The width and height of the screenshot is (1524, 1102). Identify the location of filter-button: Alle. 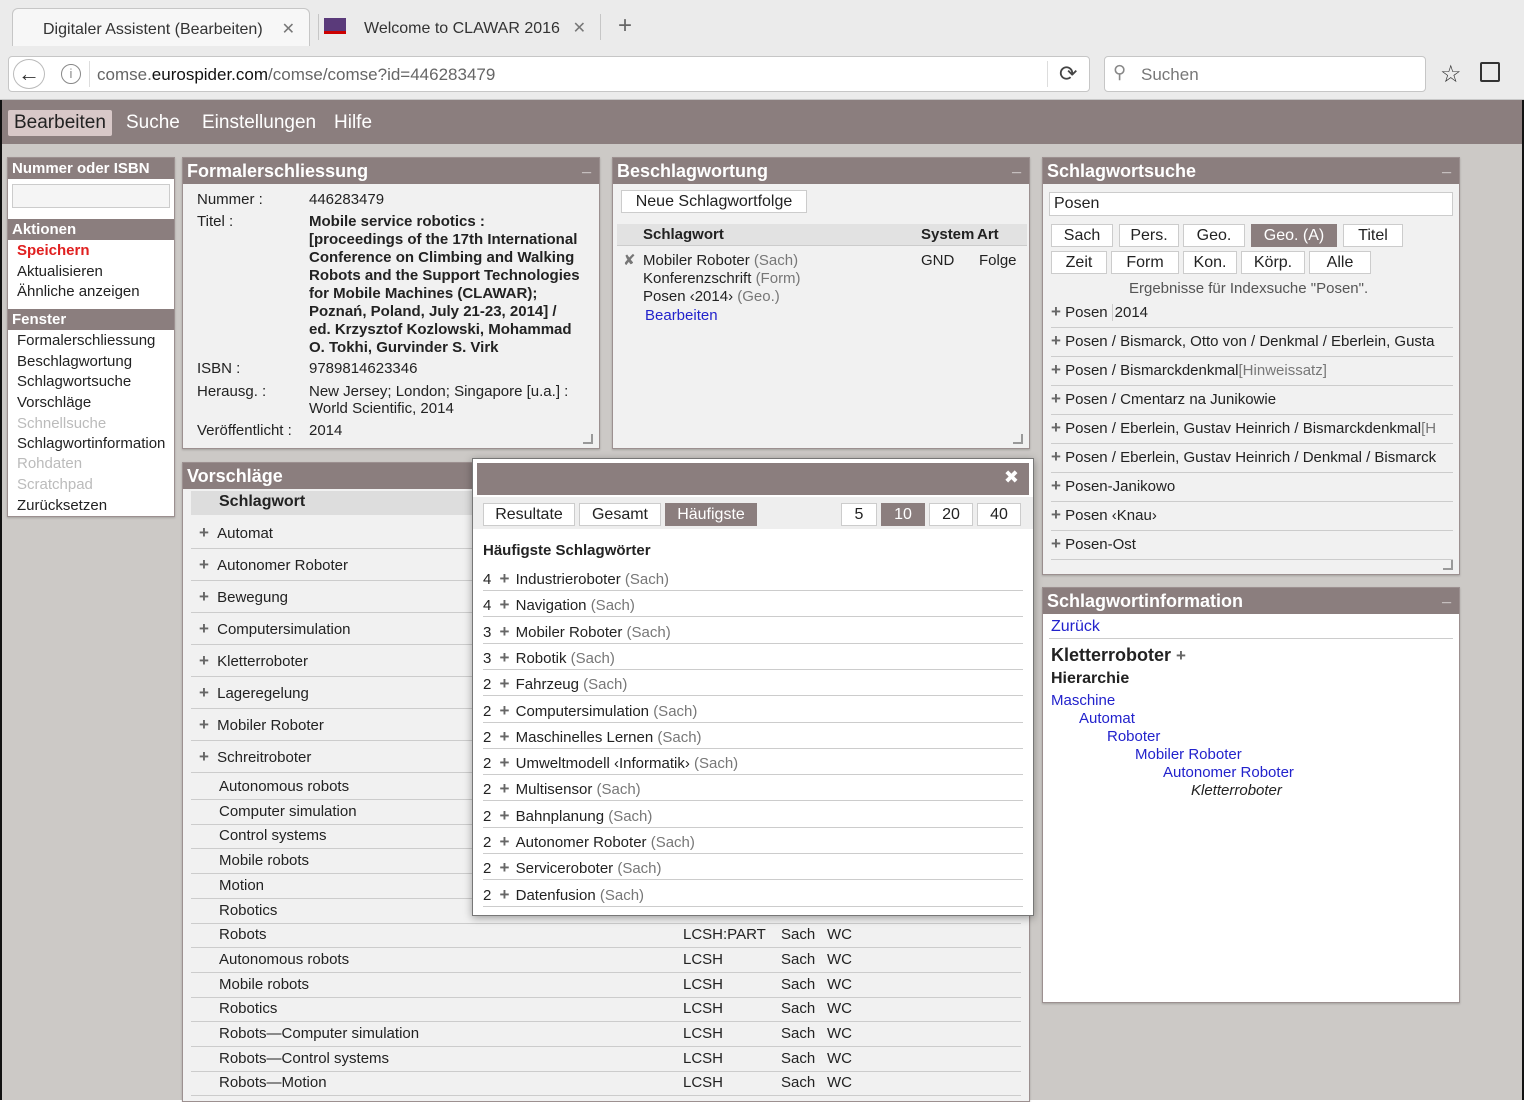
(1340, 262).